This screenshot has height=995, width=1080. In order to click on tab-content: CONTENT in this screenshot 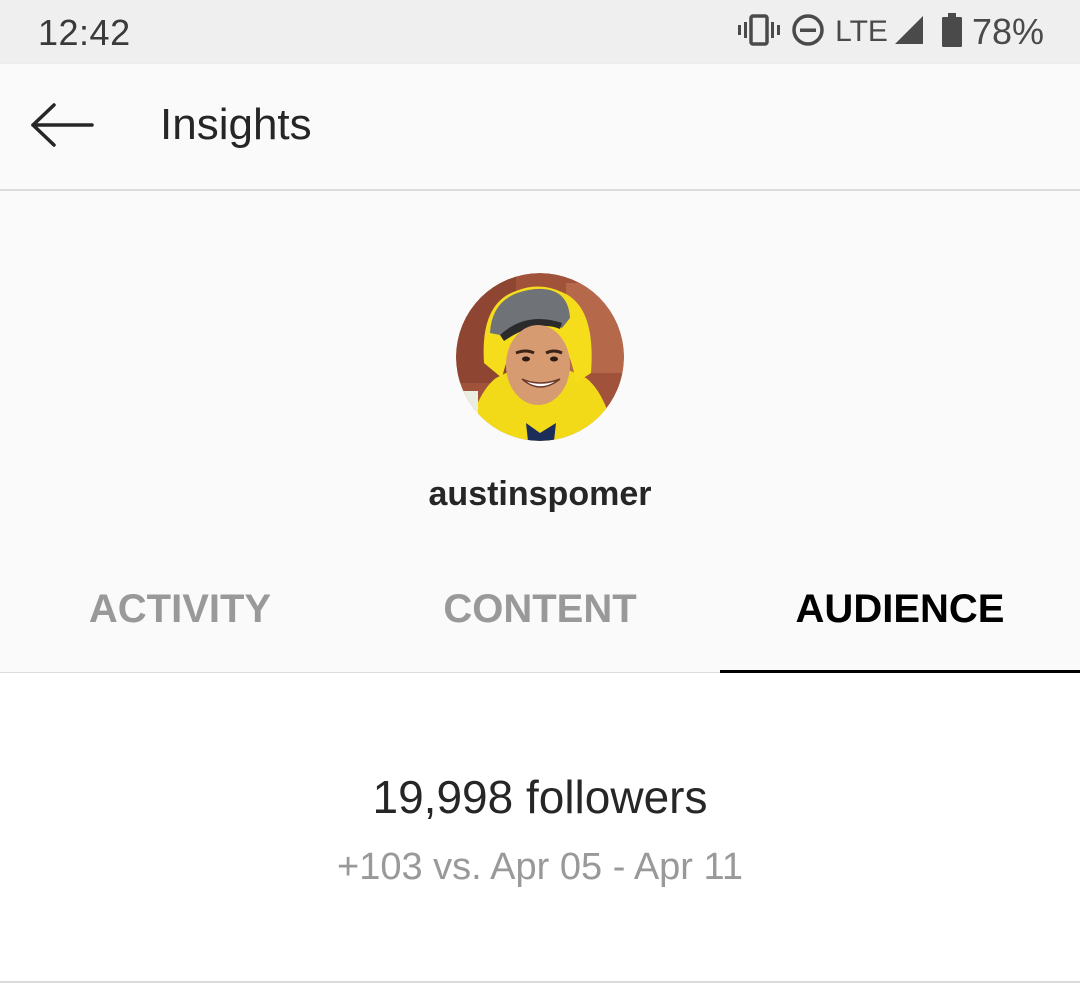, I will do `click(540, 614)`.